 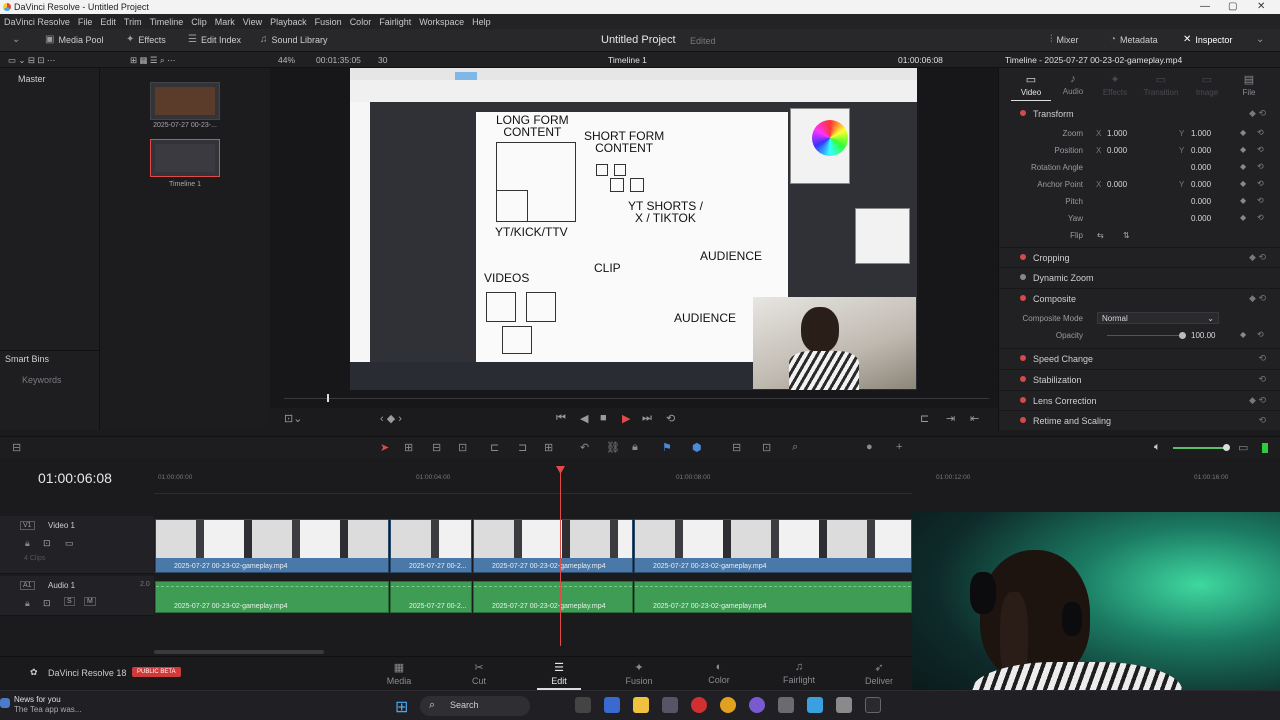 I want to click on transform-section: Transform ◆ ⟲, so click(x=1139, y=114).